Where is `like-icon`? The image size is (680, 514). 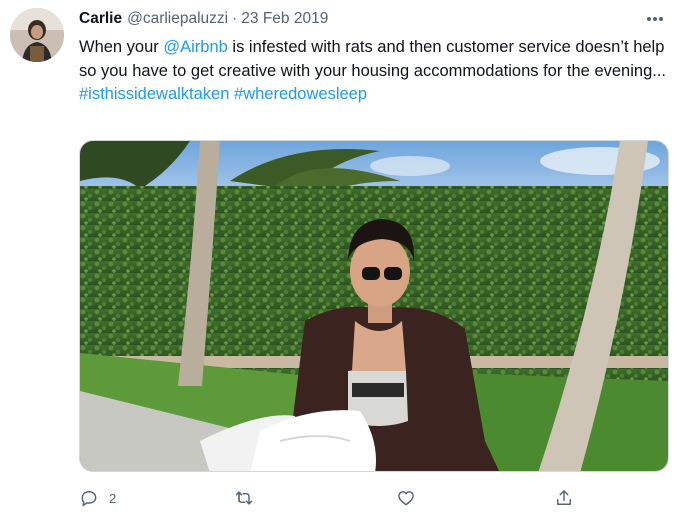
like-icon is located at coordinates (406, 498).